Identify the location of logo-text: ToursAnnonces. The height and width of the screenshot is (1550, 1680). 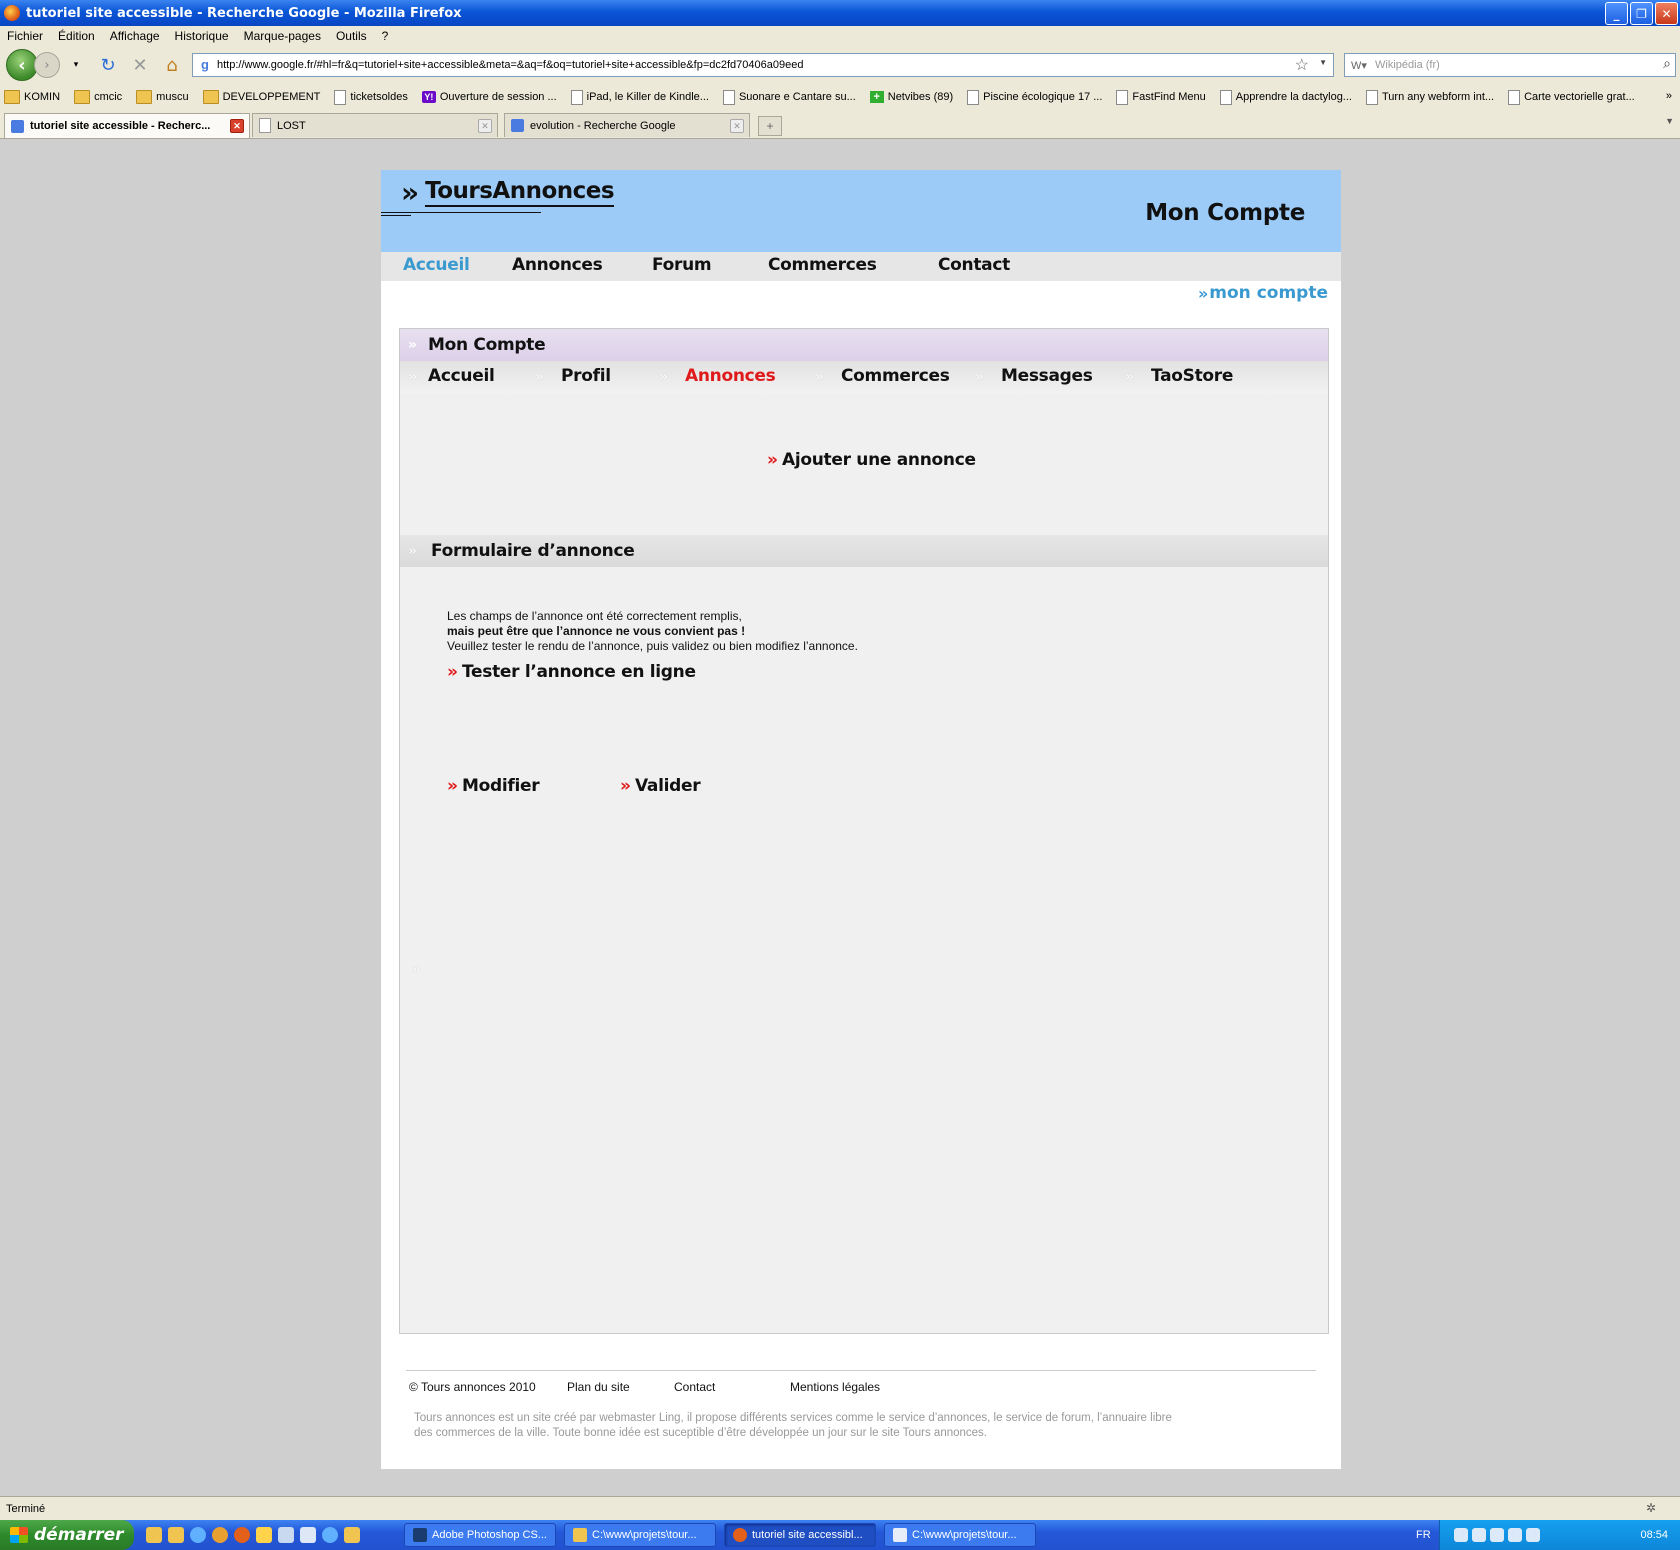
(520, 192).